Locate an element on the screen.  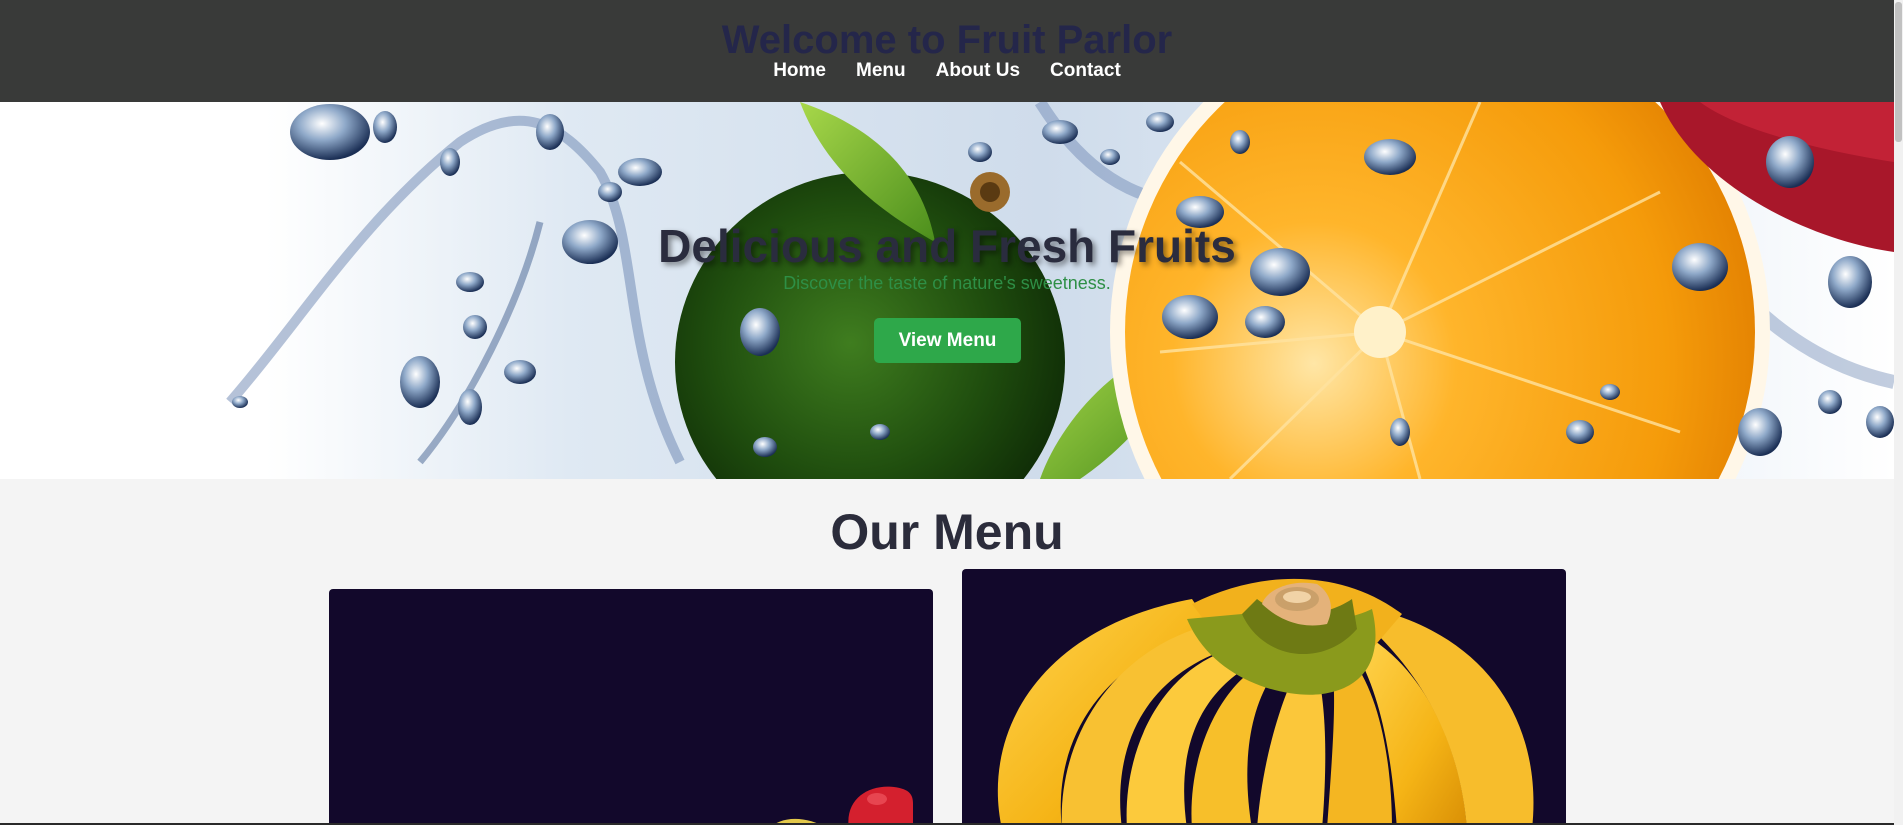
menu-heading: Our Menu is located at coordinates (947, 532).